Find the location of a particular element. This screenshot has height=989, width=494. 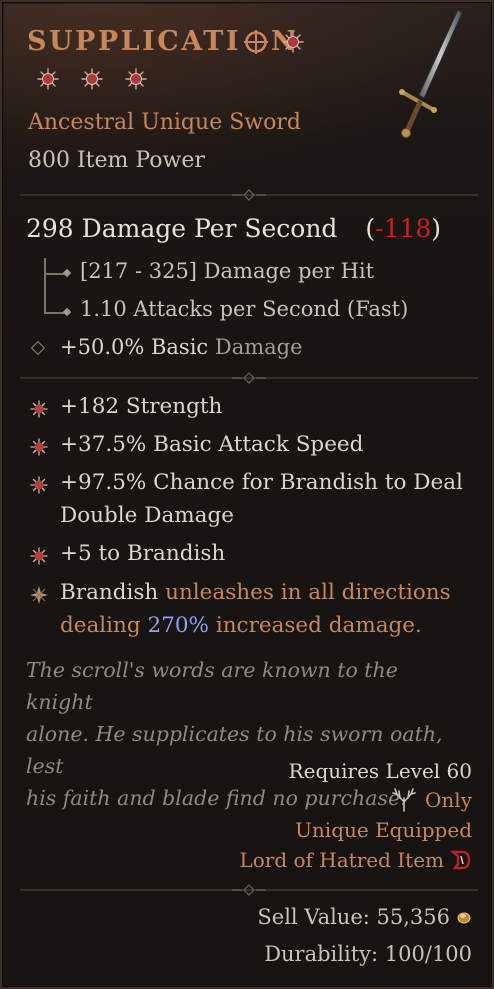

unique-equipped: Unique Equipped is located at coordinates (383, 830).